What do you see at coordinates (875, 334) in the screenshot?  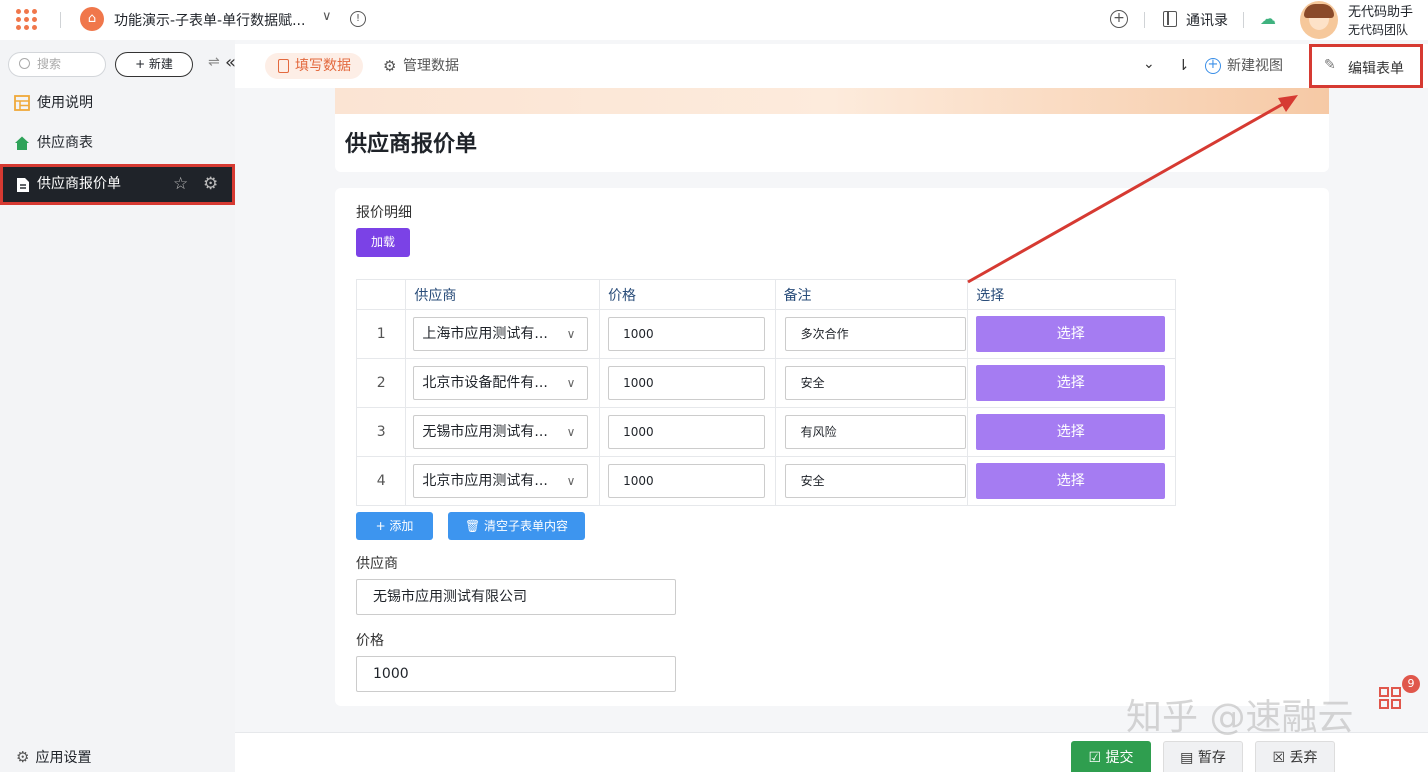 I see `note-input: 多次合作` at bounding box center [875, 334].